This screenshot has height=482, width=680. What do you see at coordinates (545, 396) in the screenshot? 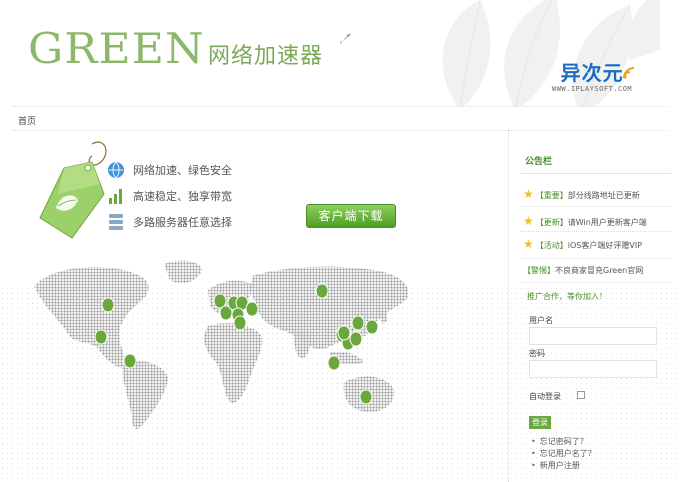
I see `auto-login-label: 自动登录` at bounding box center [545, 396].